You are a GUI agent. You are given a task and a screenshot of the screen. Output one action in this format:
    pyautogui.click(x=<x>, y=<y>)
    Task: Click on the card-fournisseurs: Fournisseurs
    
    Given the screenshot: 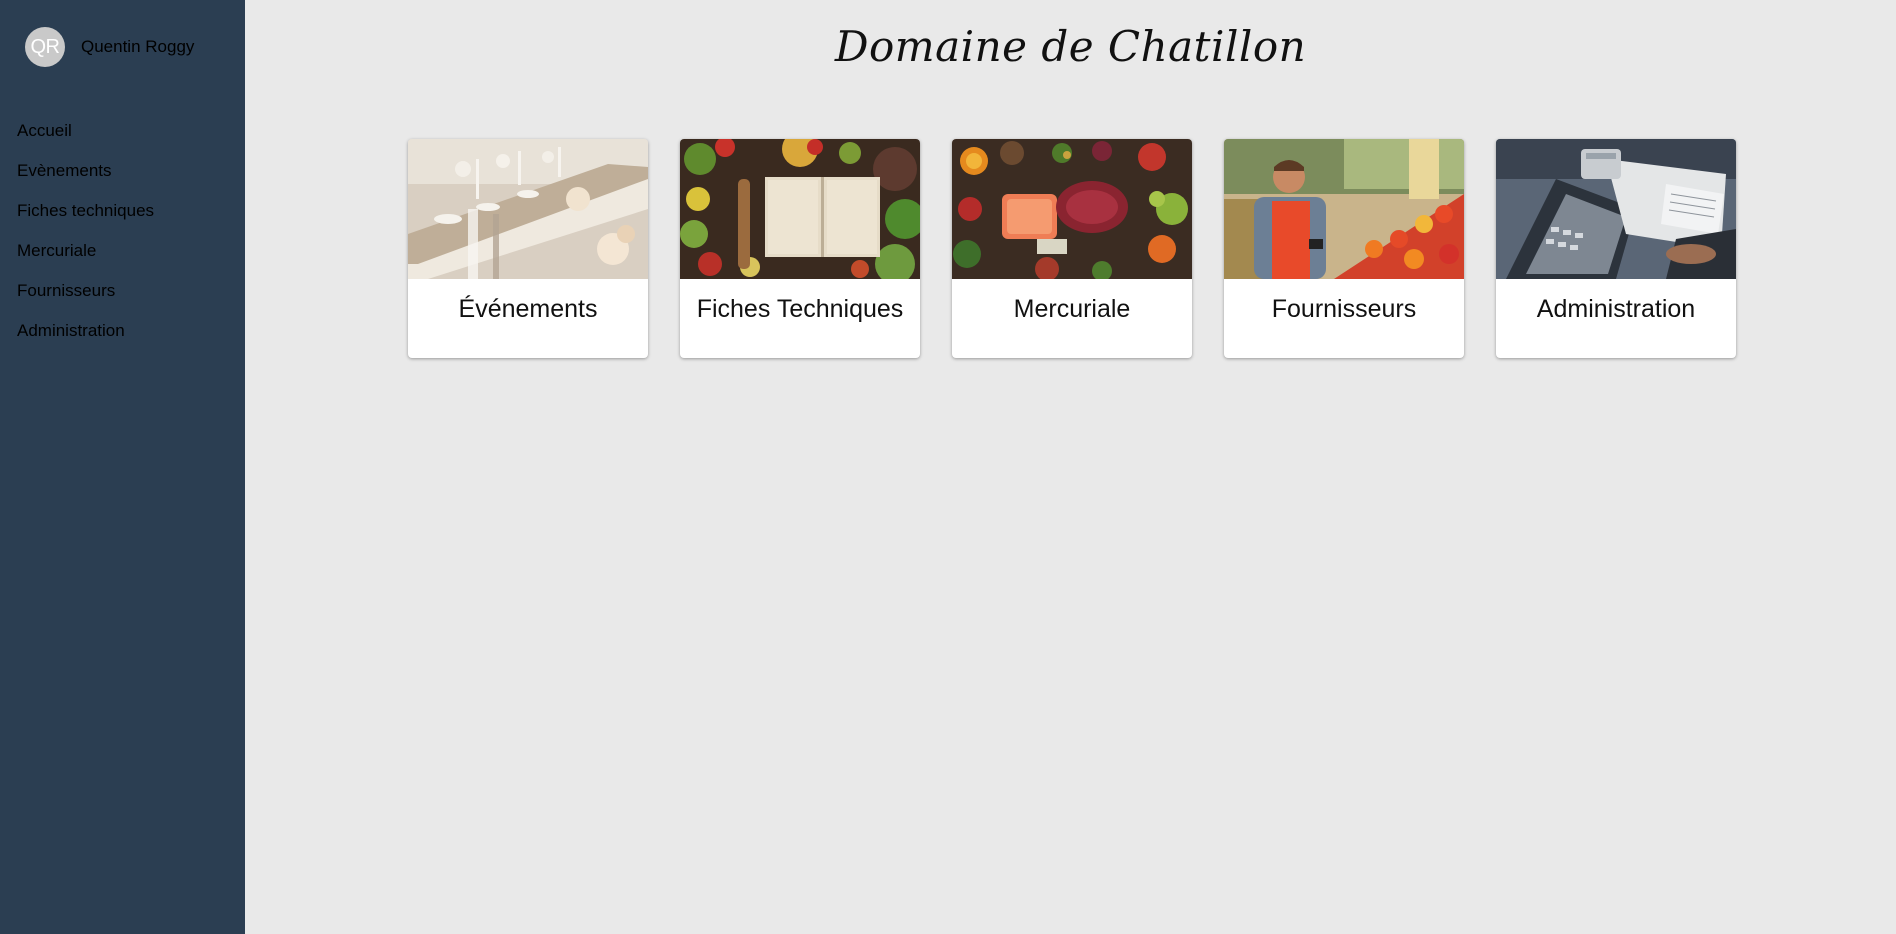 What is the action you would take?
    pyautogui.click(x=1344, y=248)
    